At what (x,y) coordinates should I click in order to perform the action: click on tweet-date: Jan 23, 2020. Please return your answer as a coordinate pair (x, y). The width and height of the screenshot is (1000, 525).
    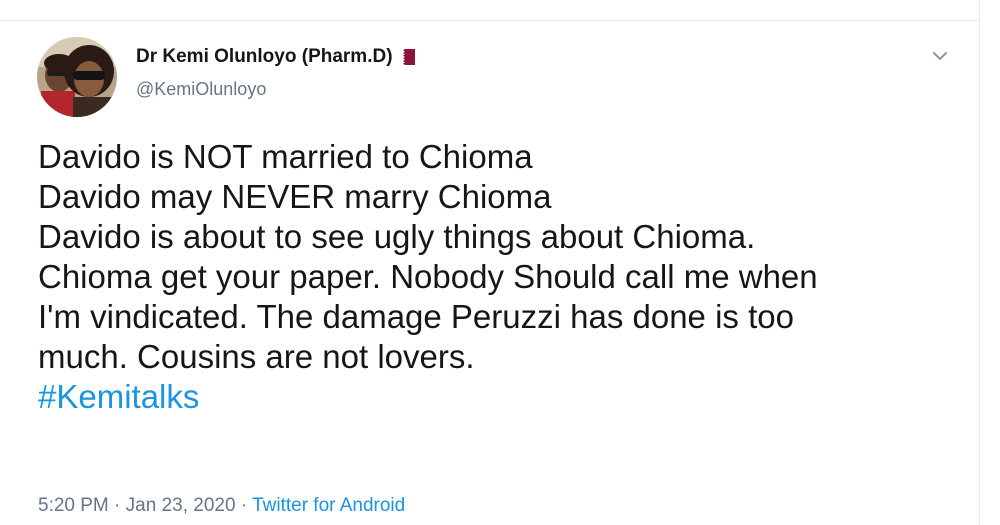
    Looking at the image, I should click on (181, 505).